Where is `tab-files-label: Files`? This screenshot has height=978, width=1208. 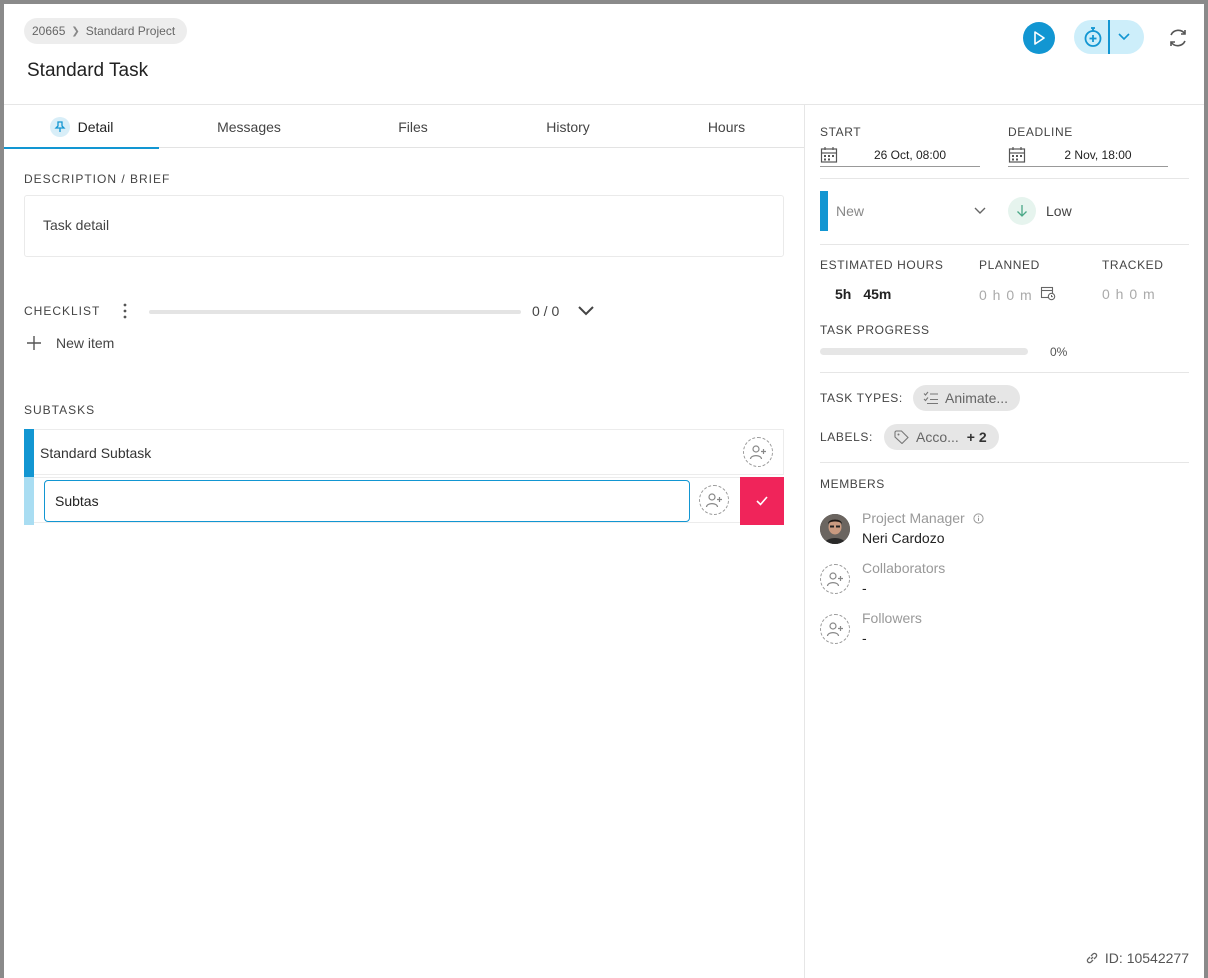 tab-files-label: Files is located at coordinates (413, 126).